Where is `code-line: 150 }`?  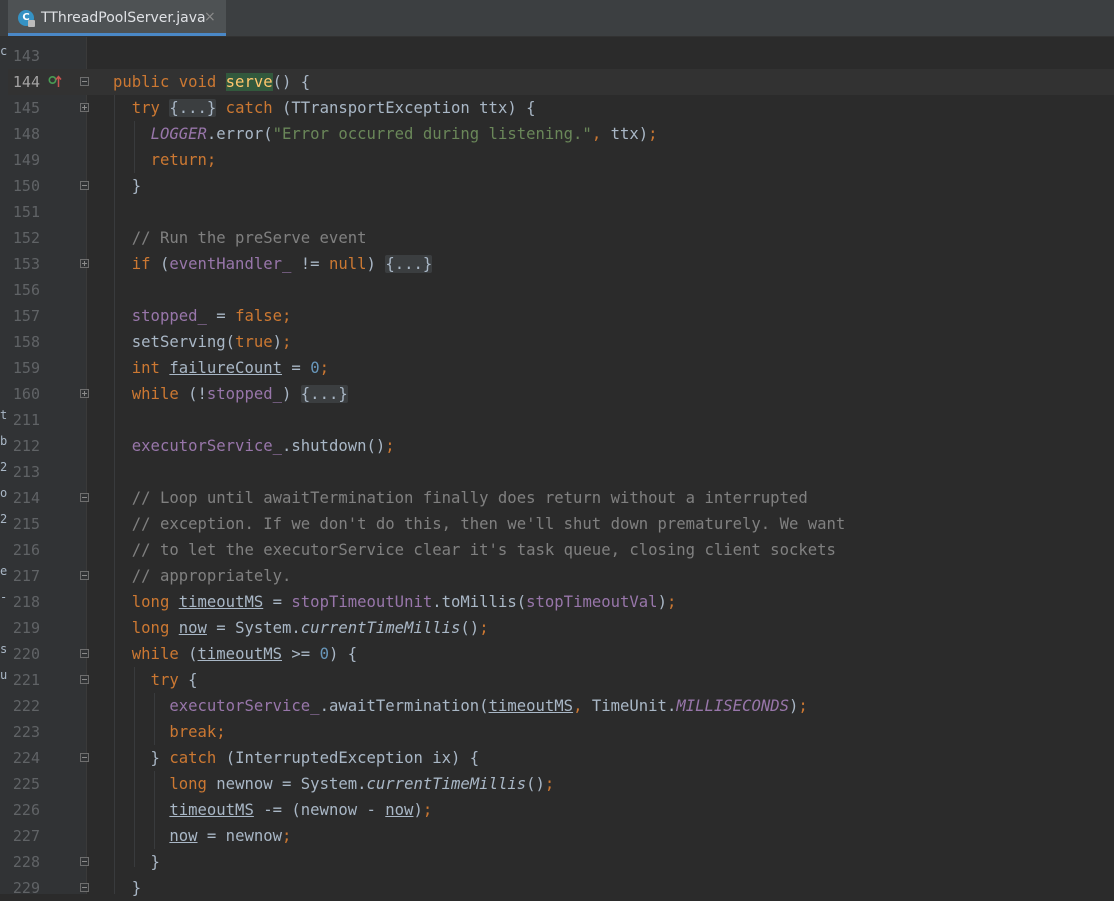 code-line: 150 } is located at coordinates (557, 186).